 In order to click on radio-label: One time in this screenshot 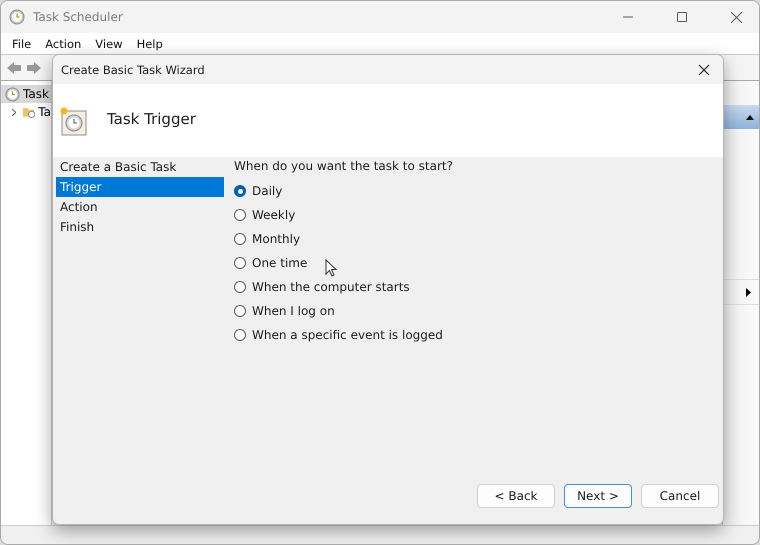, I will do `click(280, 263)`.